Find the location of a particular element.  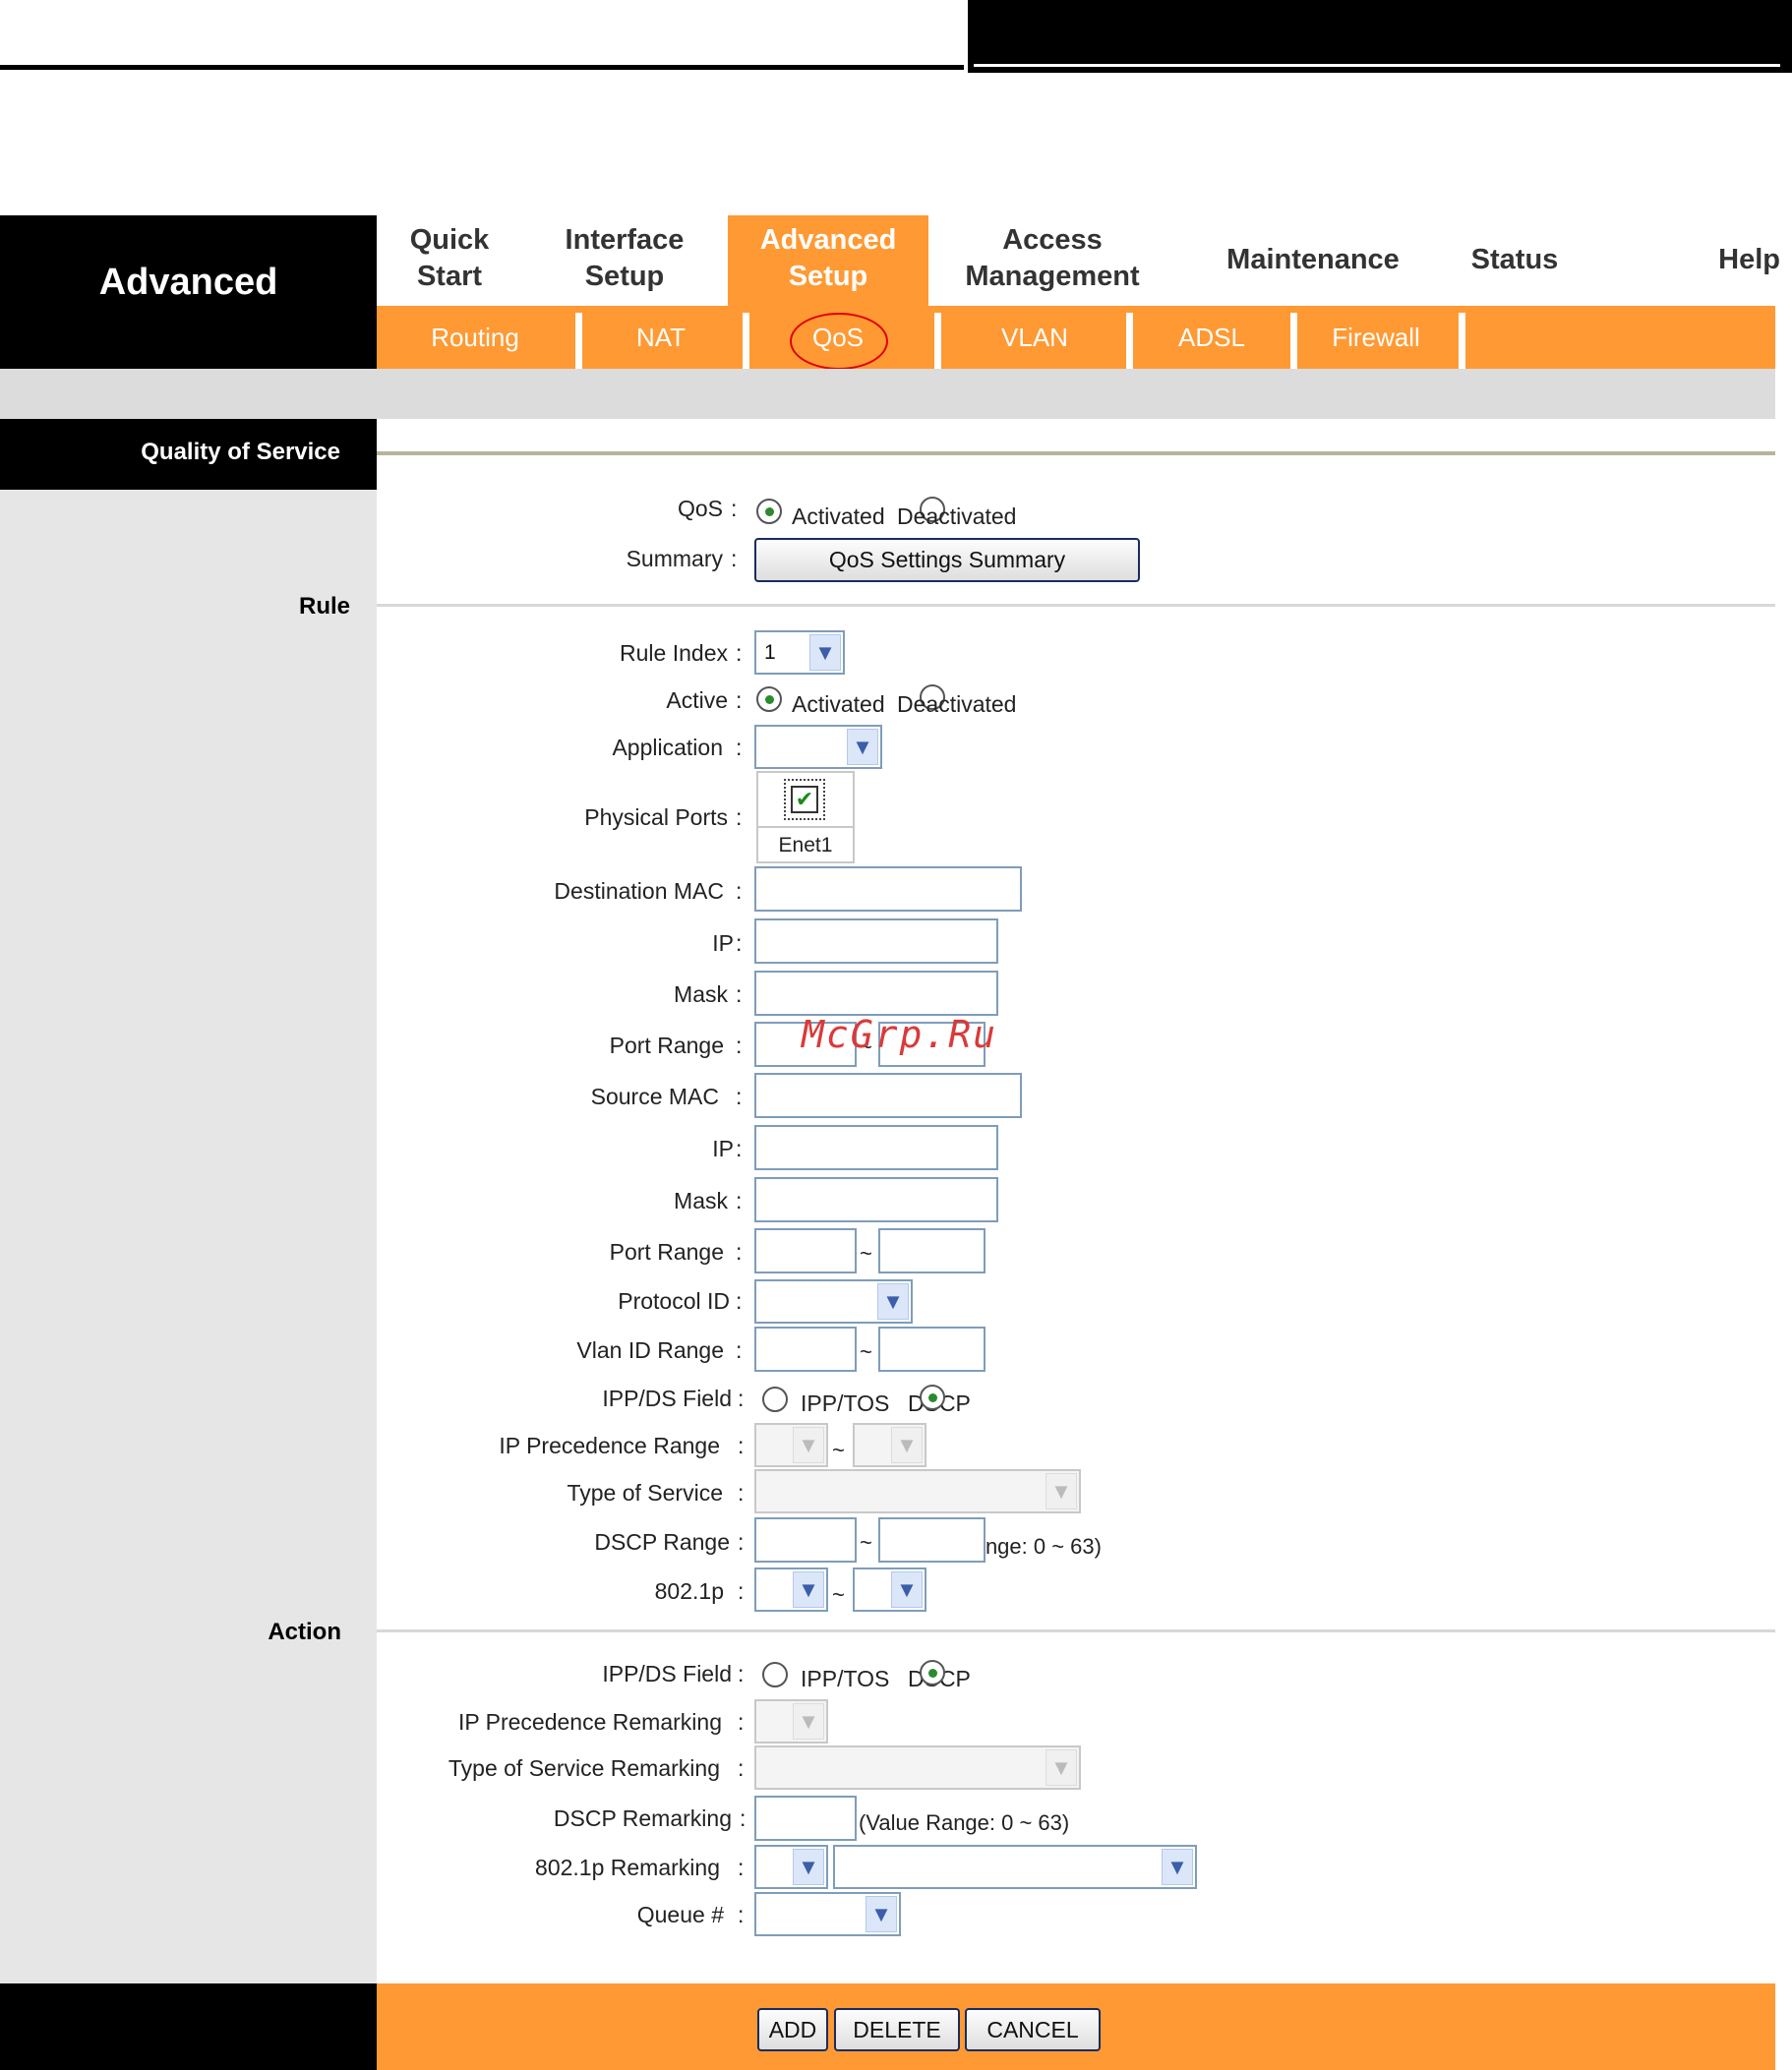

source-ip-label: IP is located at coordinates (723, 1149).